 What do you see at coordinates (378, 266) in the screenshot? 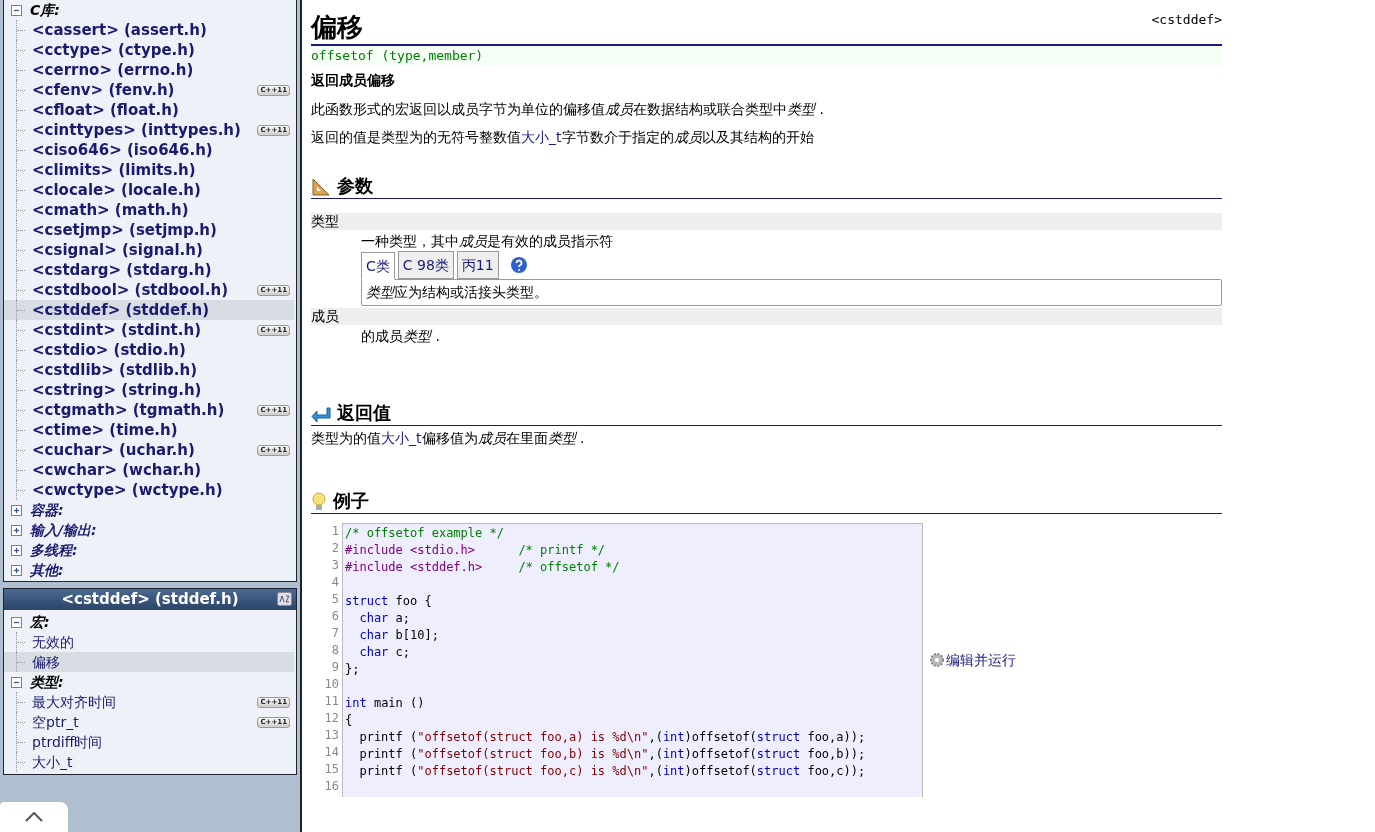
I see `version-tab: C类` at bounding box center [378, 266].